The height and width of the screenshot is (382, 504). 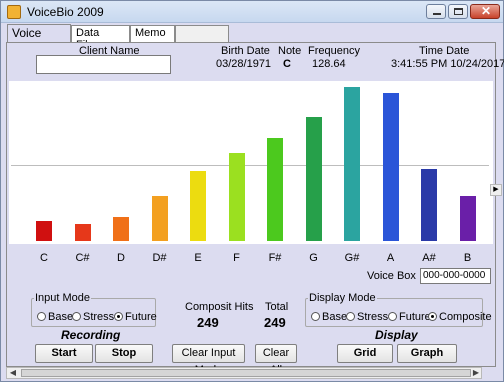 I want to click on note-label: Note, so click(x=290, y=51).